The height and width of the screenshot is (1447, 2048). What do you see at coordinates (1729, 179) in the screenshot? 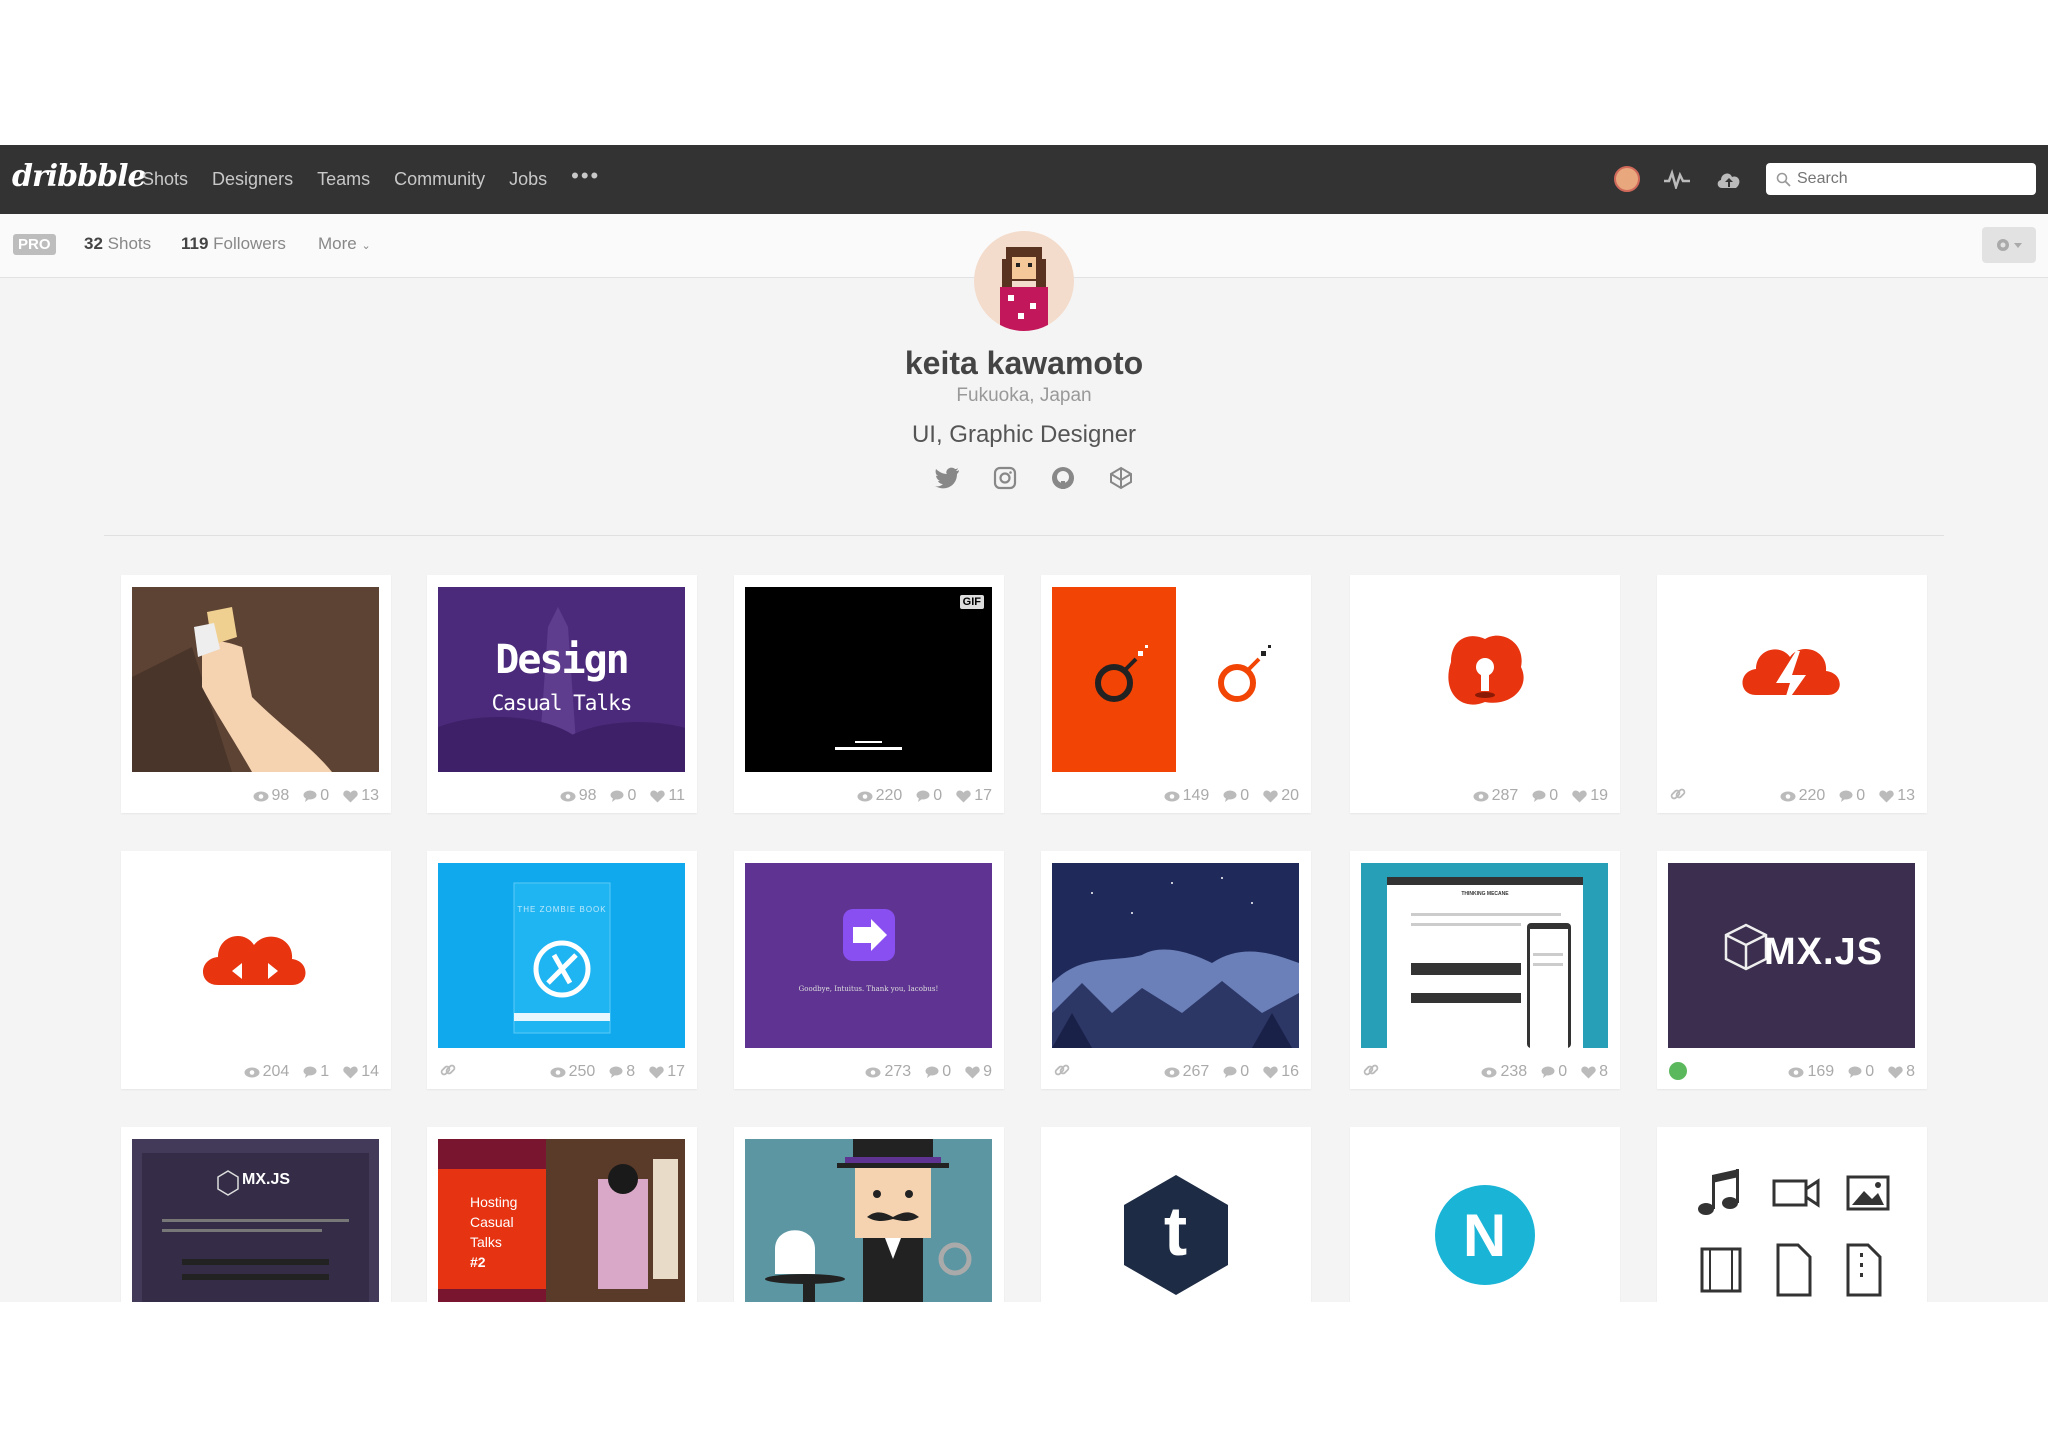
I see `upload-cloud-icon` at bounding box center [1729, 179].